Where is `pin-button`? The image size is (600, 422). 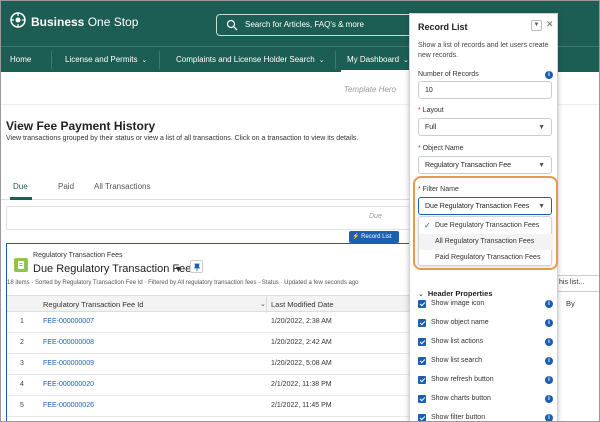
pin-button is located at coordinates (196, 266).